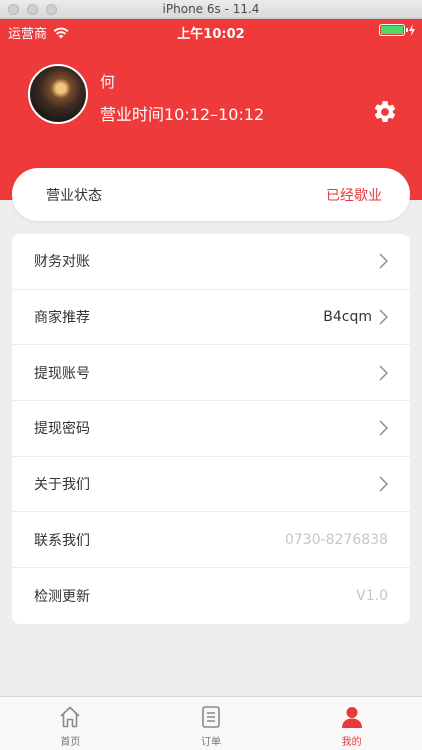 The image size is (422, 750). What do you see at coordinates (70, 742) in the screenshot?
I see `tab-label: 首页` at bounding box center [70, 742].